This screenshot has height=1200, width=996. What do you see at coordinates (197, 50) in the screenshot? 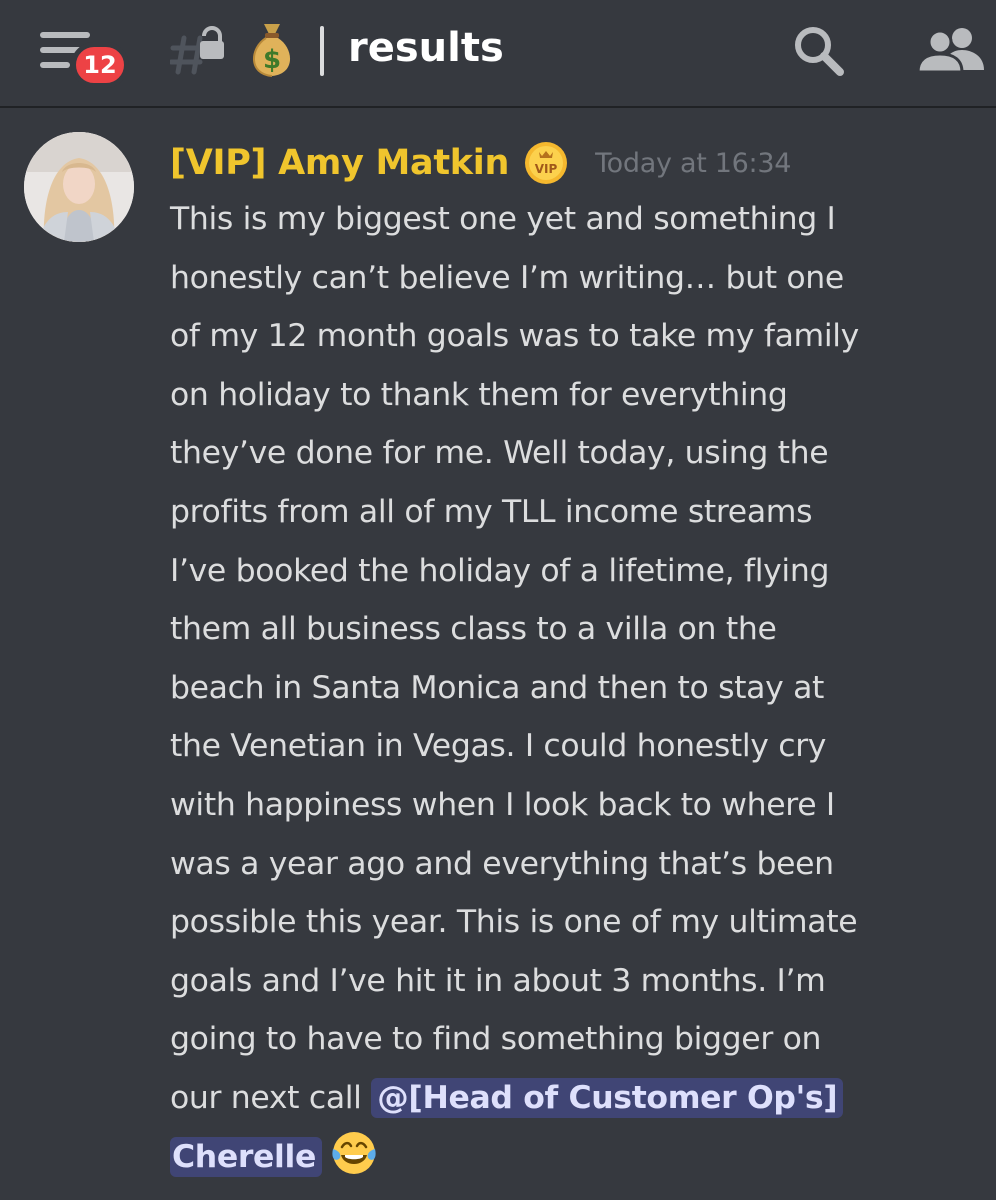
I see `hashtag-lock-icon` at bounding box center [197, 50].